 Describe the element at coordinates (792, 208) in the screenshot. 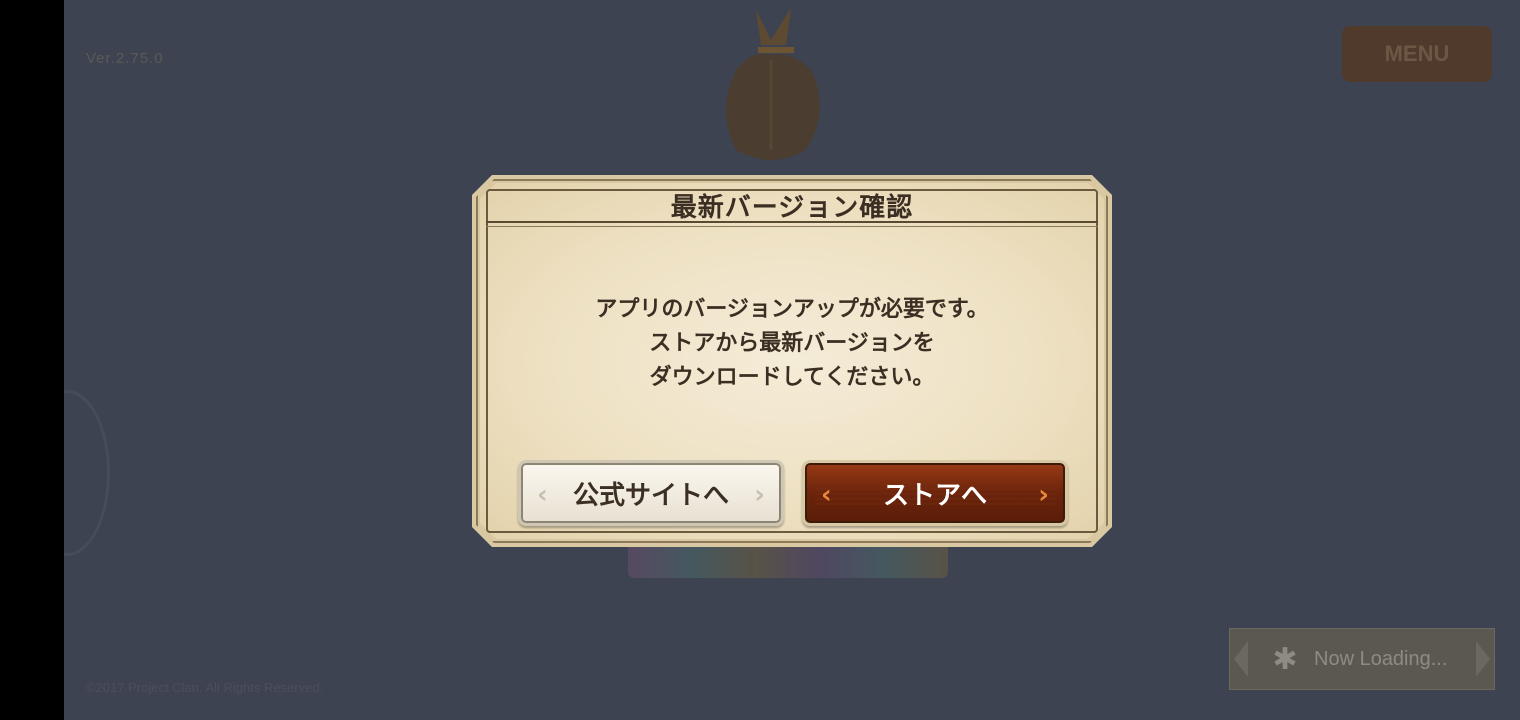

I see `dialog-title: 最新バージョン確認` at that location.